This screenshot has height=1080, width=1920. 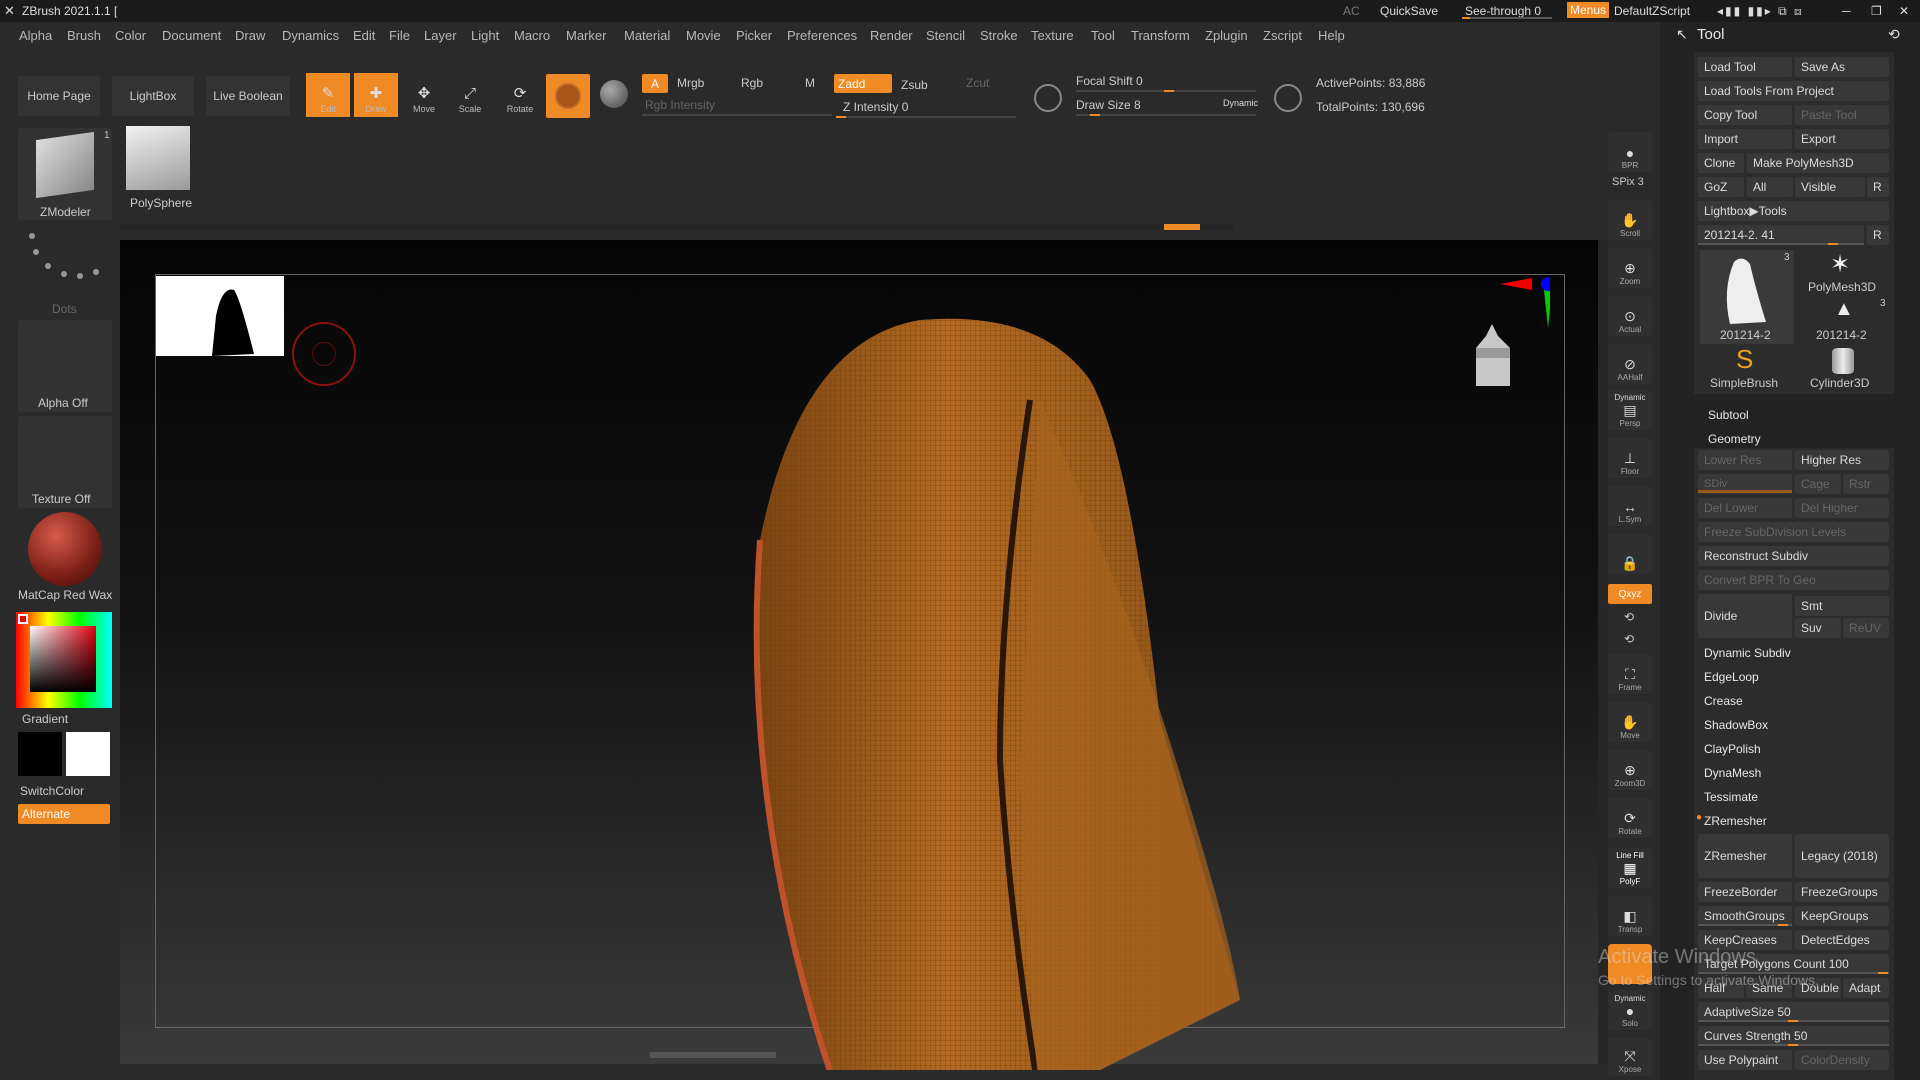 I want to click on persp-button: Dynamic ▤ Persp, so click(x=1630, y=410).